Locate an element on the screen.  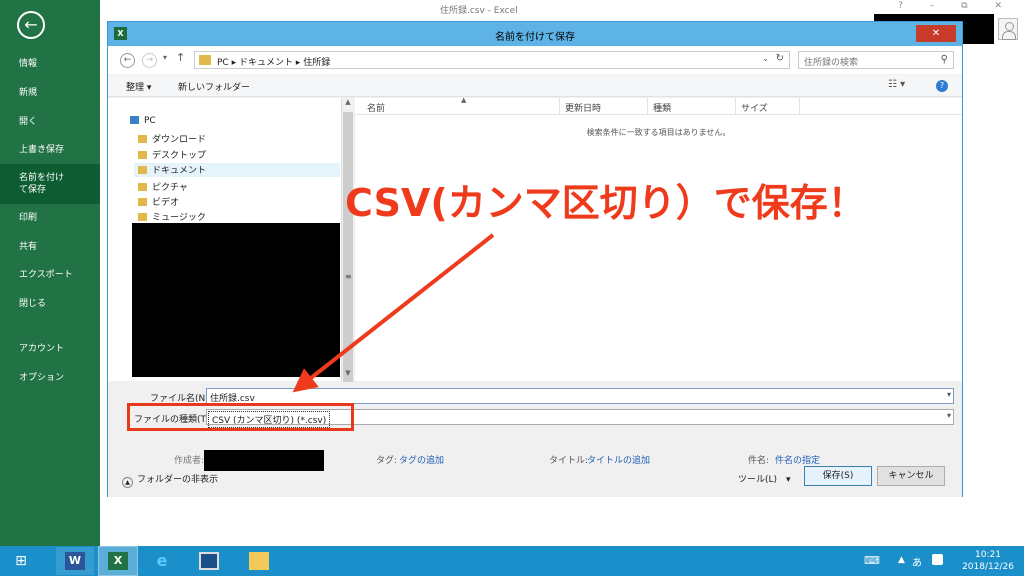
ime-pad-icon is located at coordinates (937, 559).